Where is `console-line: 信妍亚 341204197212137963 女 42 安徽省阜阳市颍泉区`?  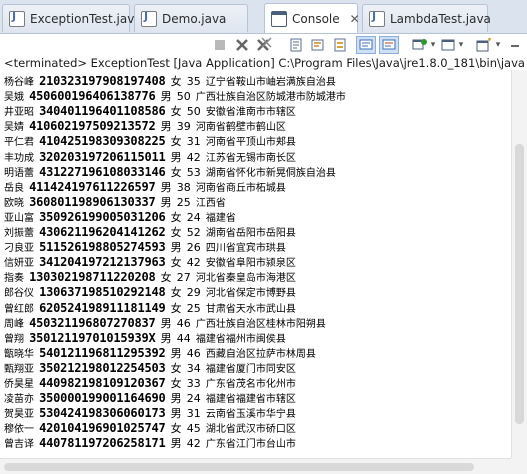 console-line: 信妍亚 341204197212137963 女 42 安徽省阜阳市颍泉区 is located at coordinates (150, 260).